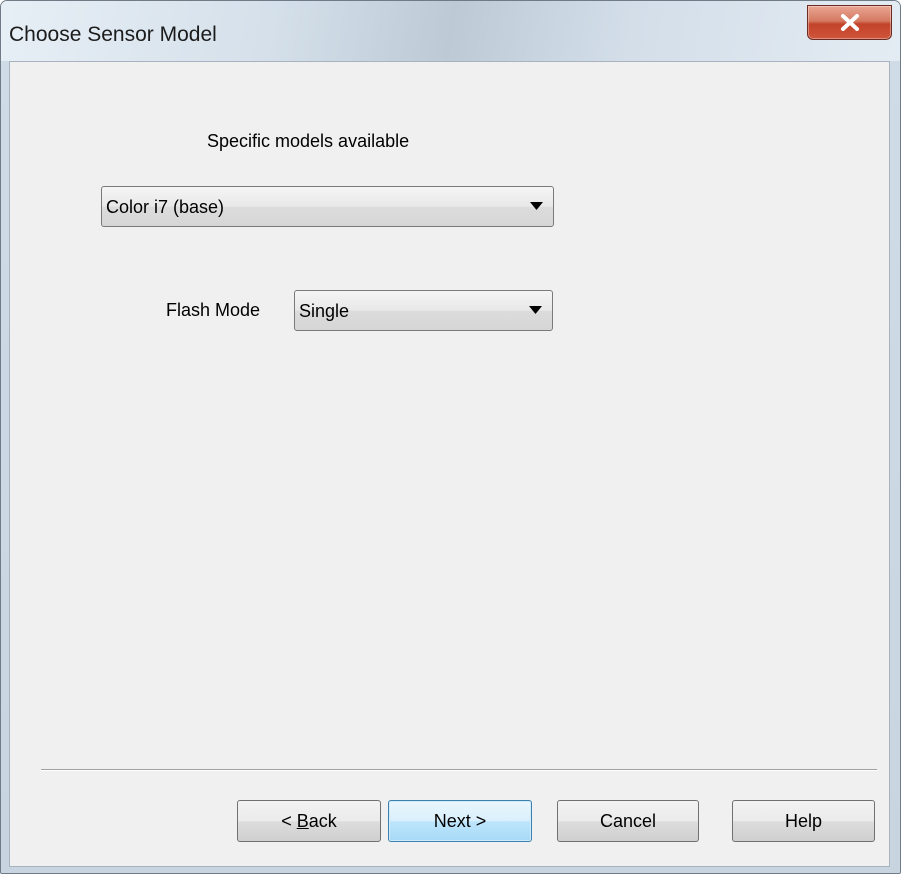  Describe the element at coordinates (450, 31) in the screenshot. I see `title-bar: Choose Sensor Model` at that location.